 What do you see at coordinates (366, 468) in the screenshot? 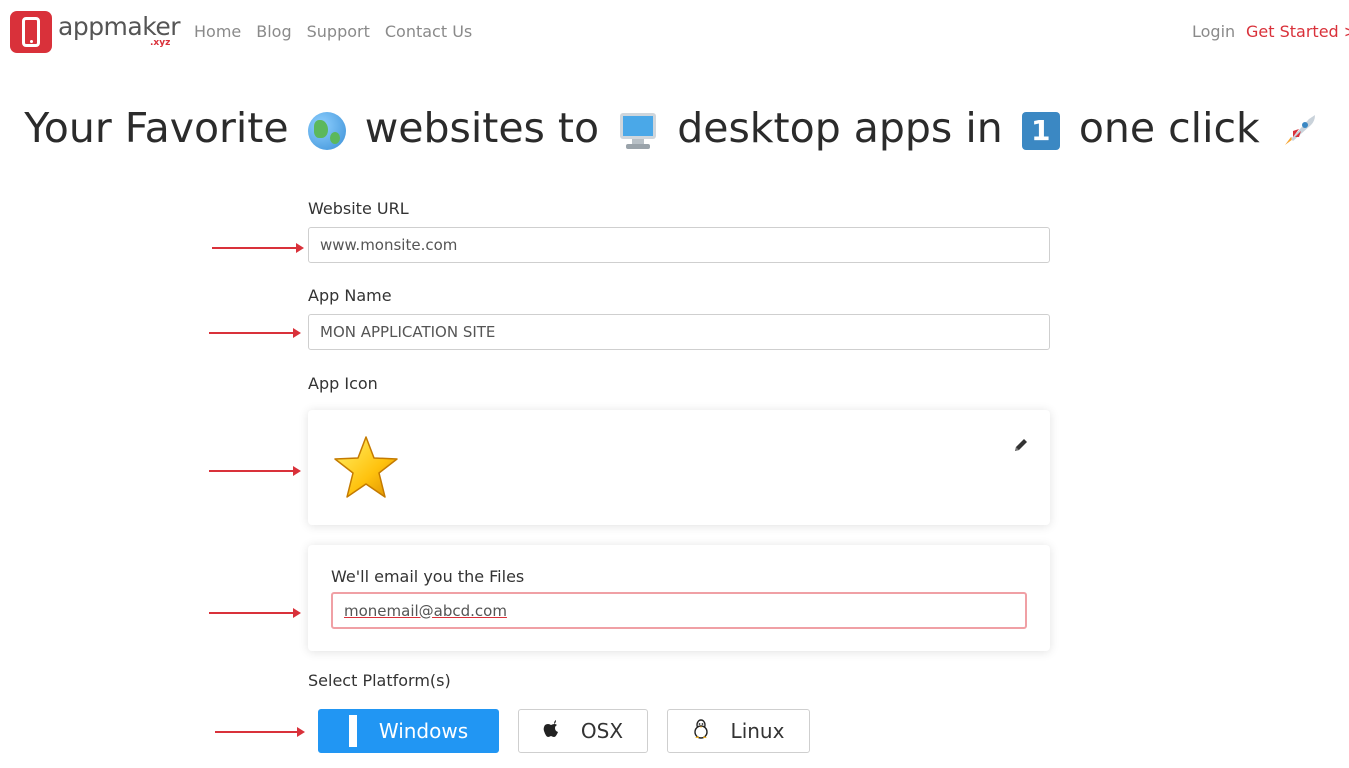
I see `star-icon` at bounding box center [366, 468].